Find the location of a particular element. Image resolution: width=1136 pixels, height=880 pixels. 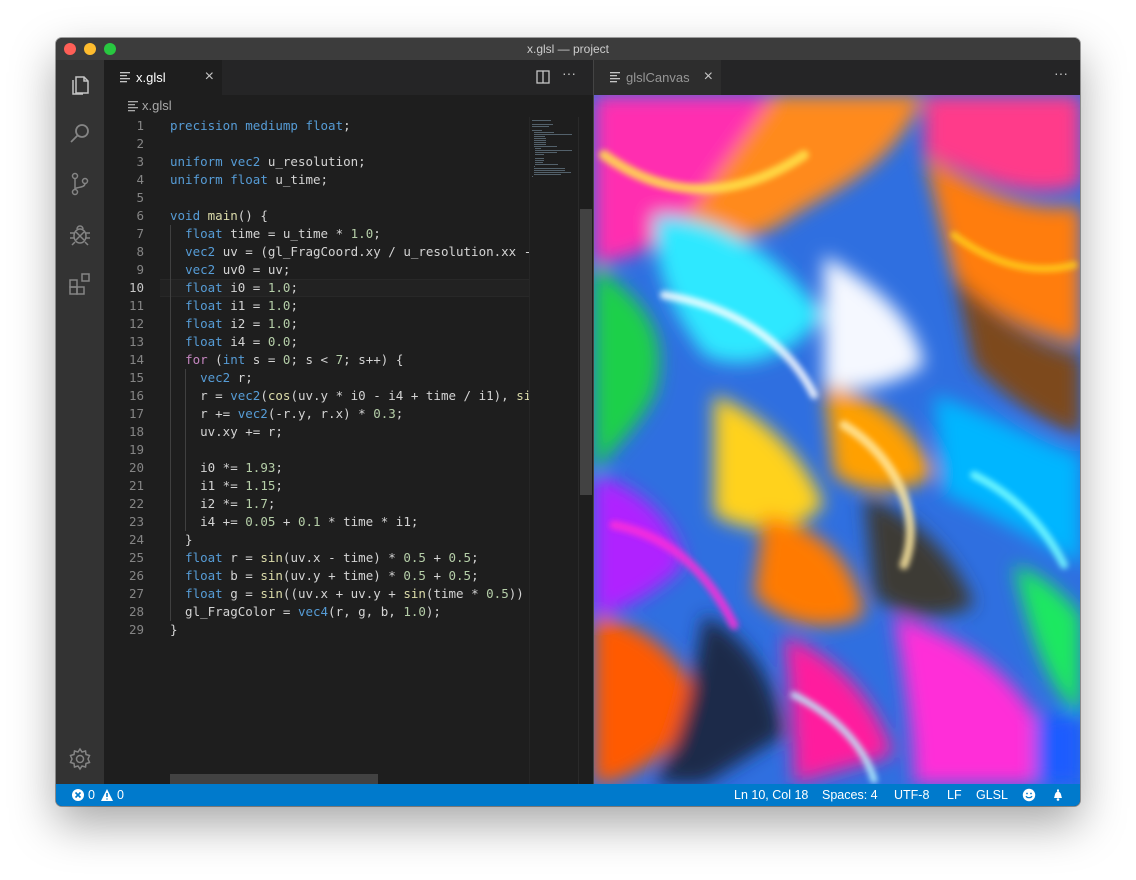

code-line: 29} is located at coordinates (316, 630).